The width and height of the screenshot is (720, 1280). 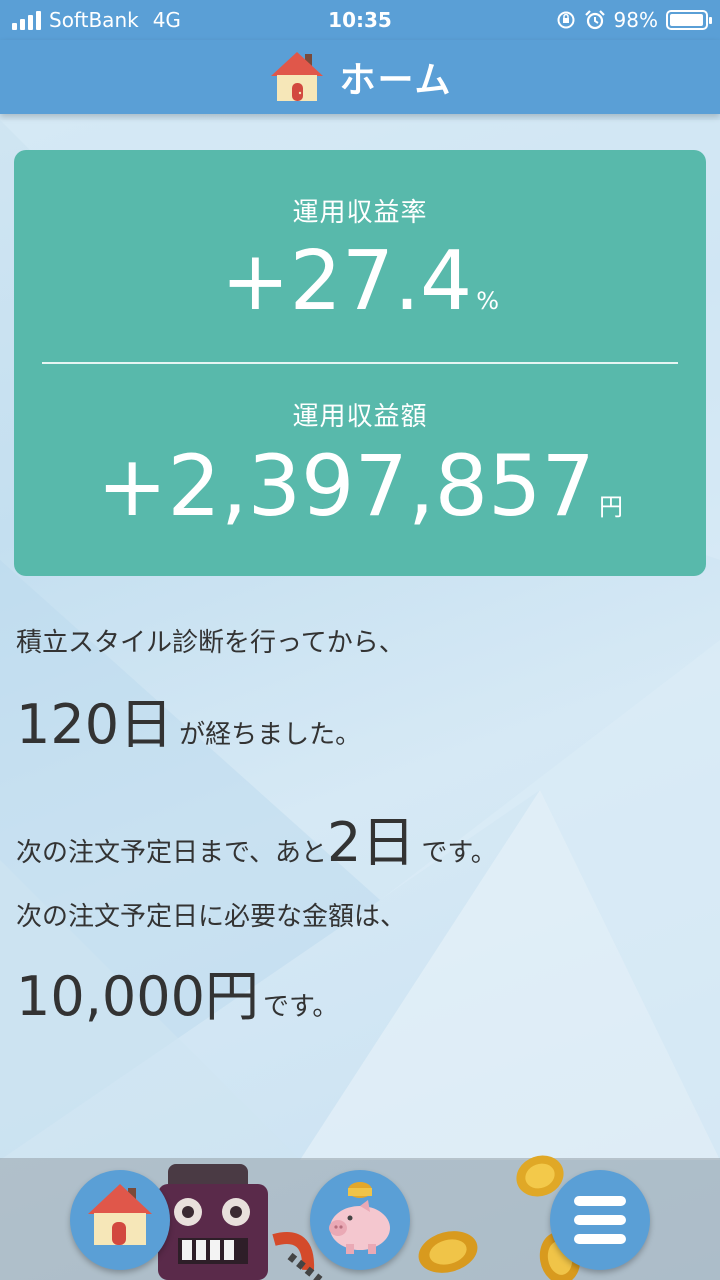 What do you see at coordinates (610, 507) in the screenshot?
I see `profit-amount-unit: 円` at bounding box center [610, 507].